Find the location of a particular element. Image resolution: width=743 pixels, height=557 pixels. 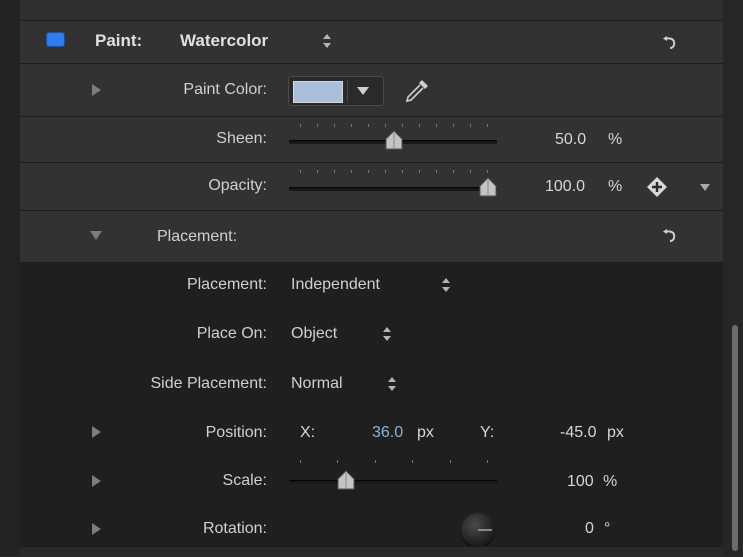

sheen-value: 50.0 is located at coordinates (570, 140).